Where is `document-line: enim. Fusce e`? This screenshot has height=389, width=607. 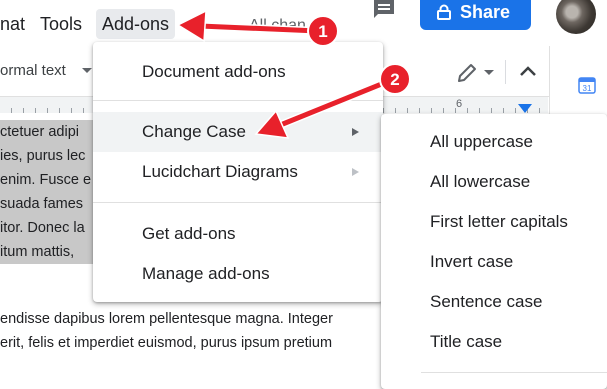 document-line: enim. Fusce e is located at coordinates (48, 180).